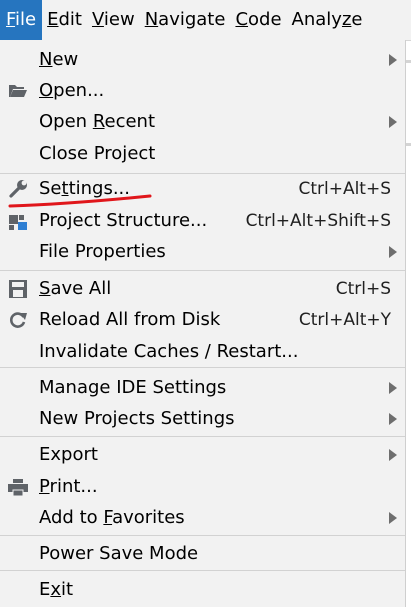 The image size is (411, 607). What do you see at coordinates (65, 188) in the screenshot?
I see `menu-item-mnemonic: t` at bounding box center [65, 188].